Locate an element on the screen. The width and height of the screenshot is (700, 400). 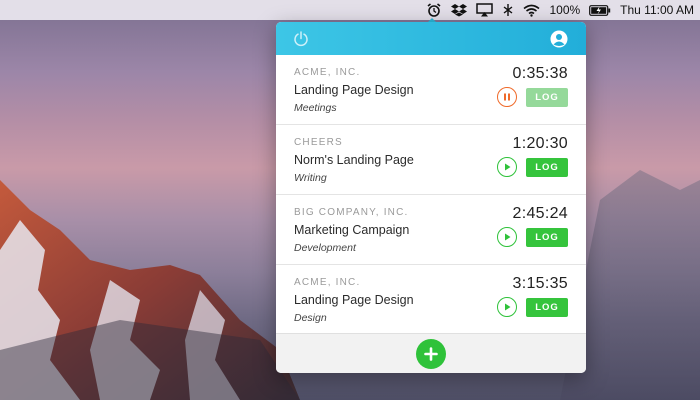
task-name: Writing is located at coordinates (310, 178).